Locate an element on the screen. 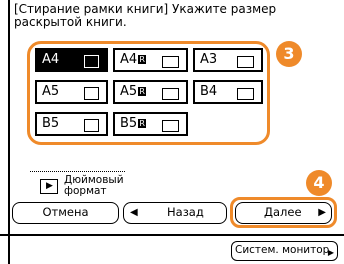  size-button-a4: A4 is located at coordinates (71, 60).